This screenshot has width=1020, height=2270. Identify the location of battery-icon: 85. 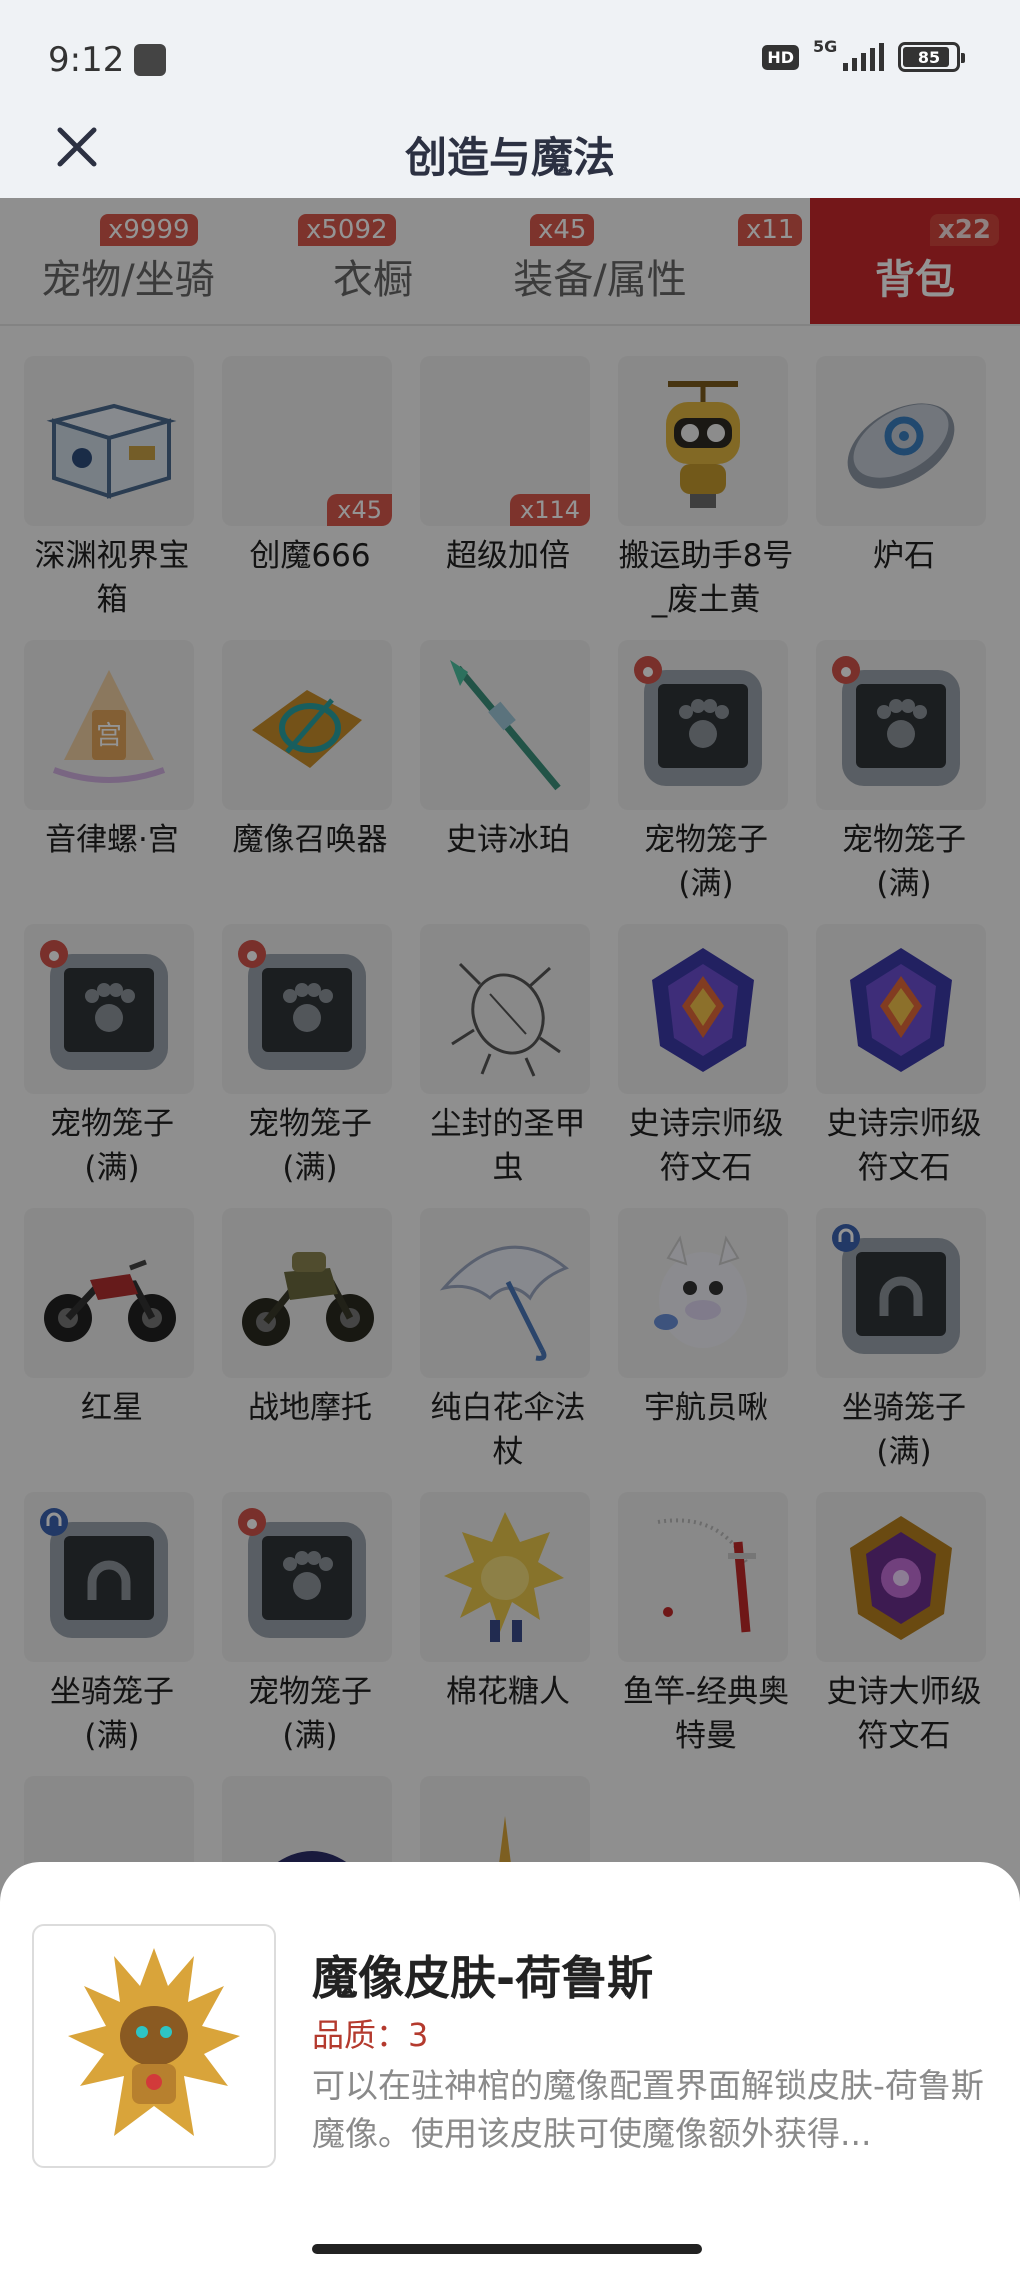
(931, 57).